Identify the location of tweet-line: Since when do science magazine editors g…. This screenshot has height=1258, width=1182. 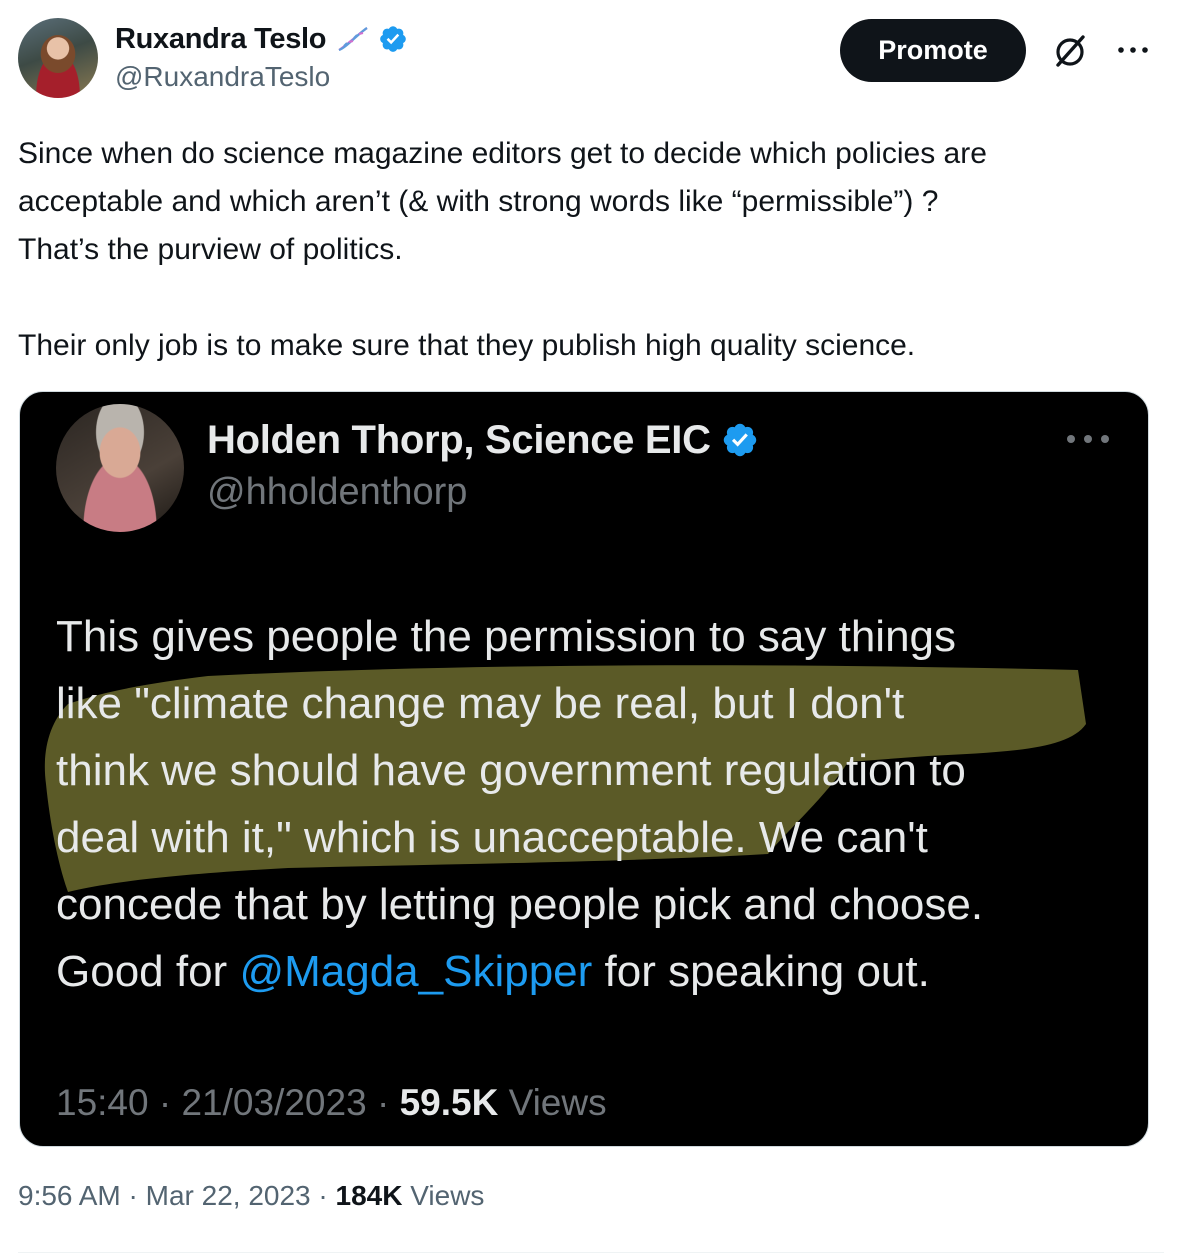
(502, 153).